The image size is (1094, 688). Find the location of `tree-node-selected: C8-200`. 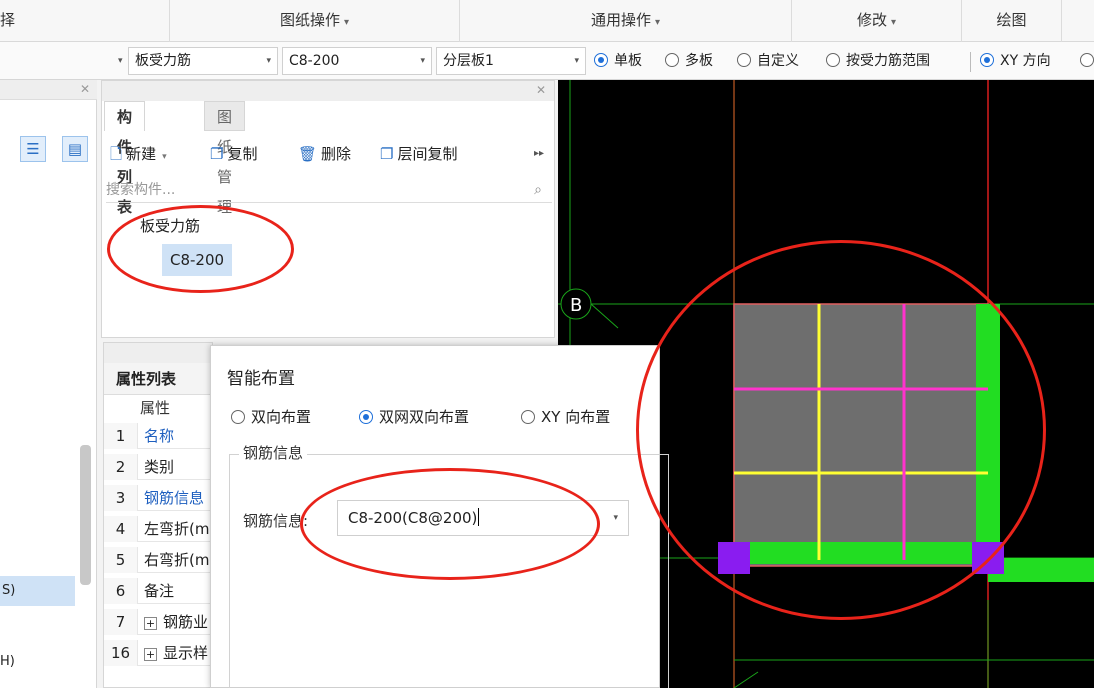

tree-node-selected: C8-200 is located at coordinates (197, 260).